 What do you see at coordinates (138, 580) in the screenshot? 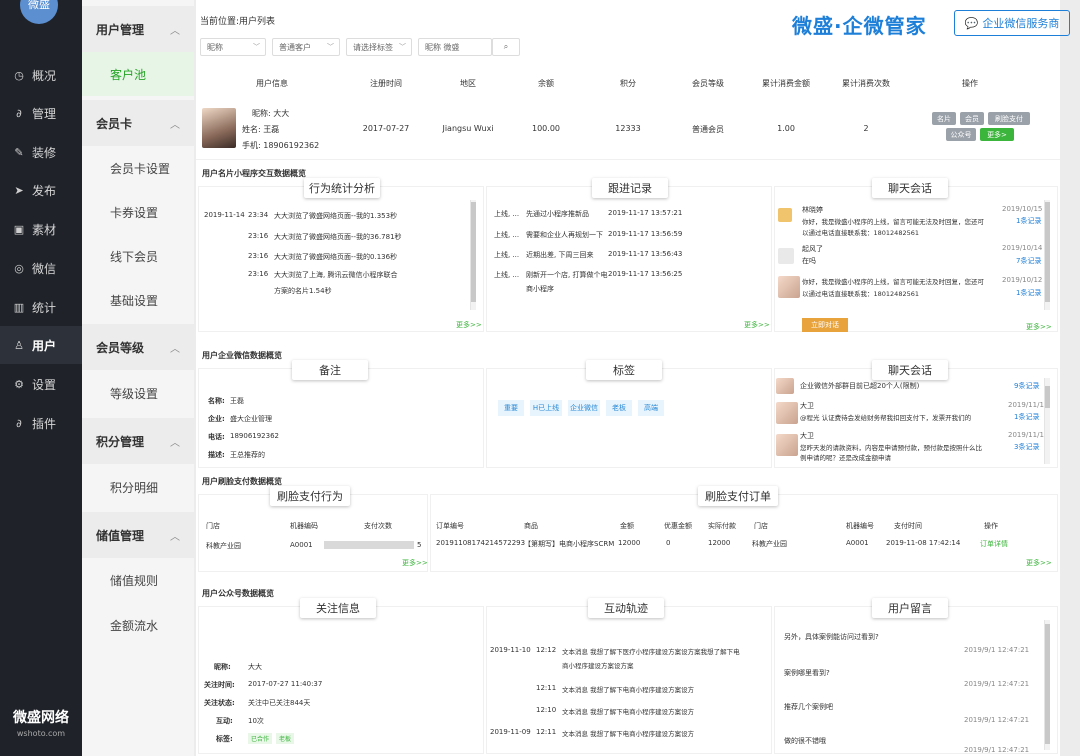
I see `menu-link-stored-rules: 储值规则` at bounding box center [138, 580].